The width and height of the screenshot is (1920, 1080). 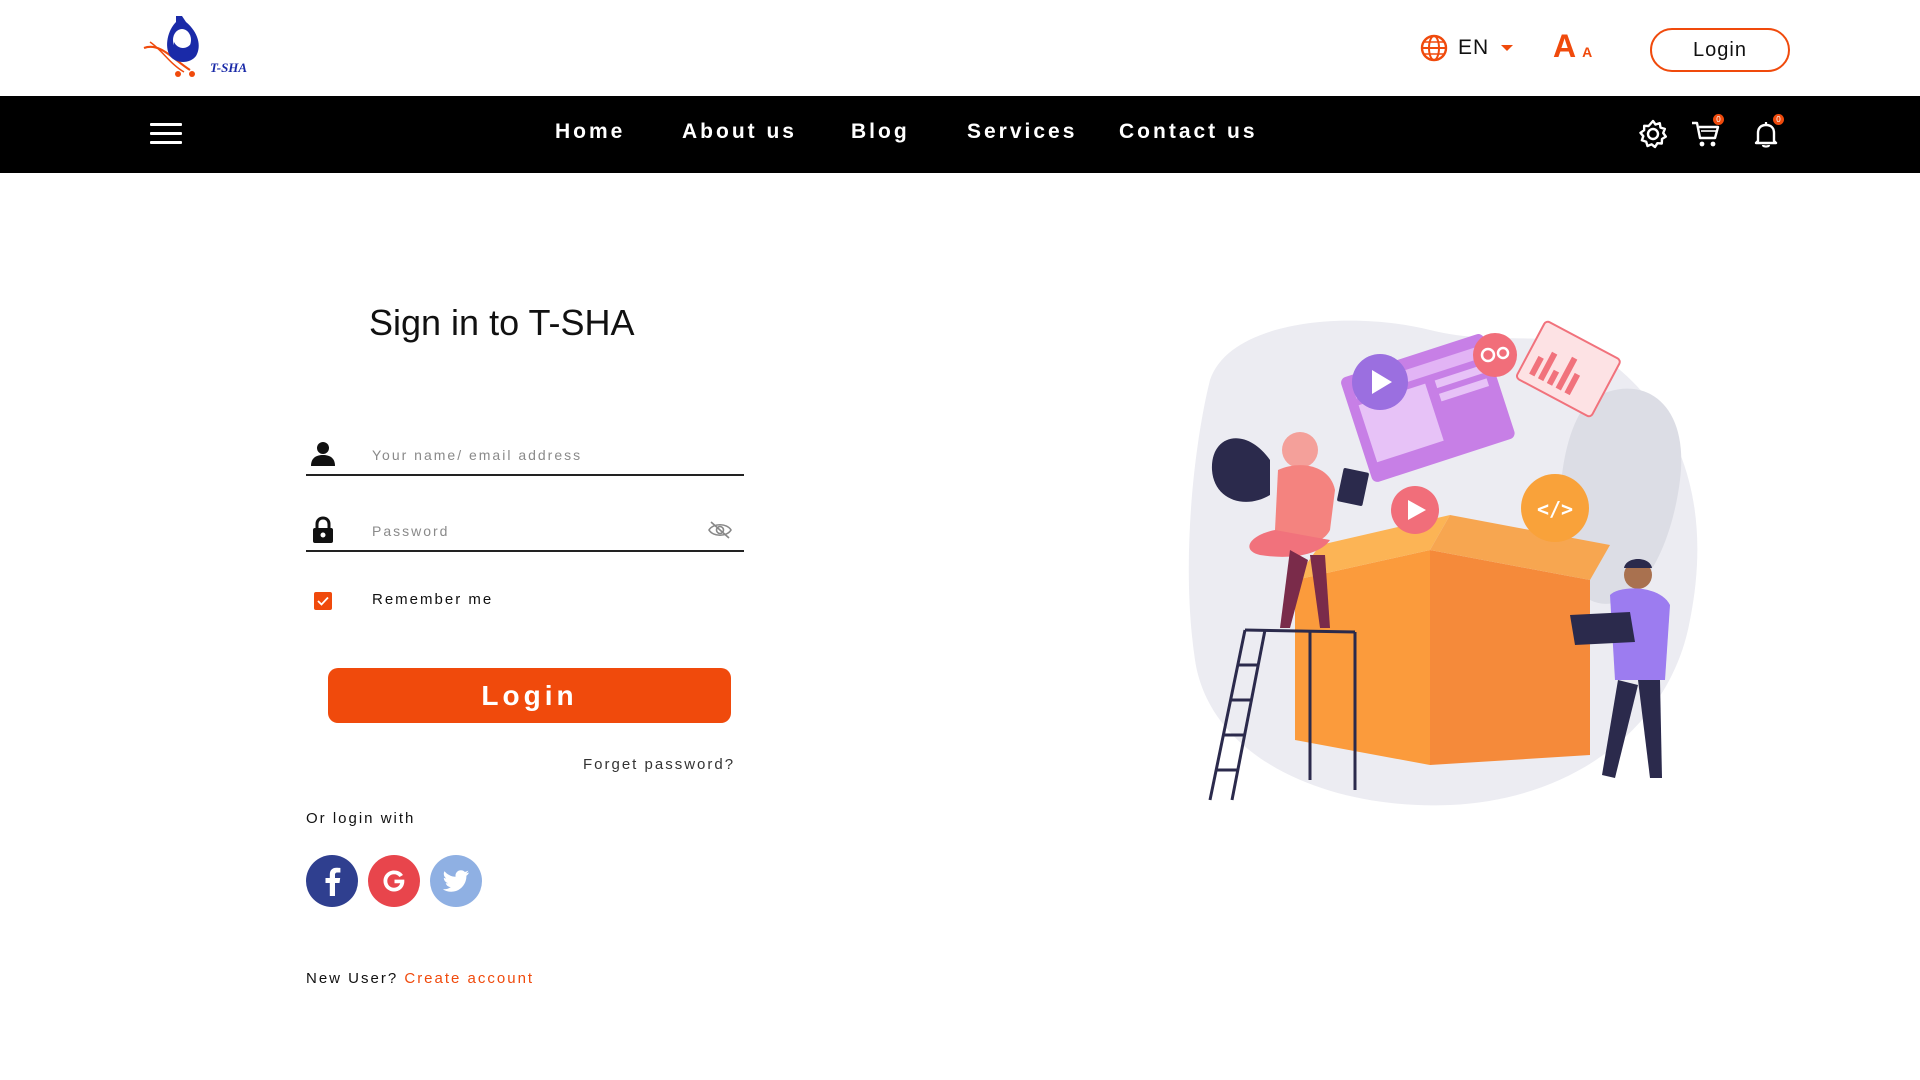 I want to click on google-login-button, so click(x=394, y=881).